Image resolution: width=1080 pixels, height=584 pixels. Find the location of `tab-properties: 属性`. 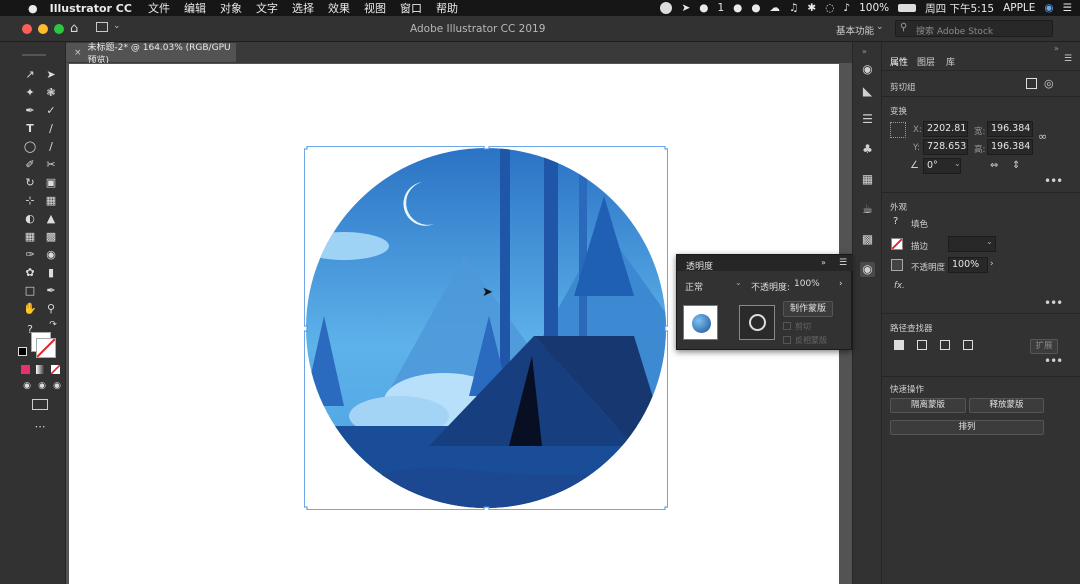

tab-properties: 属性 is located at coordinates (899, 61).